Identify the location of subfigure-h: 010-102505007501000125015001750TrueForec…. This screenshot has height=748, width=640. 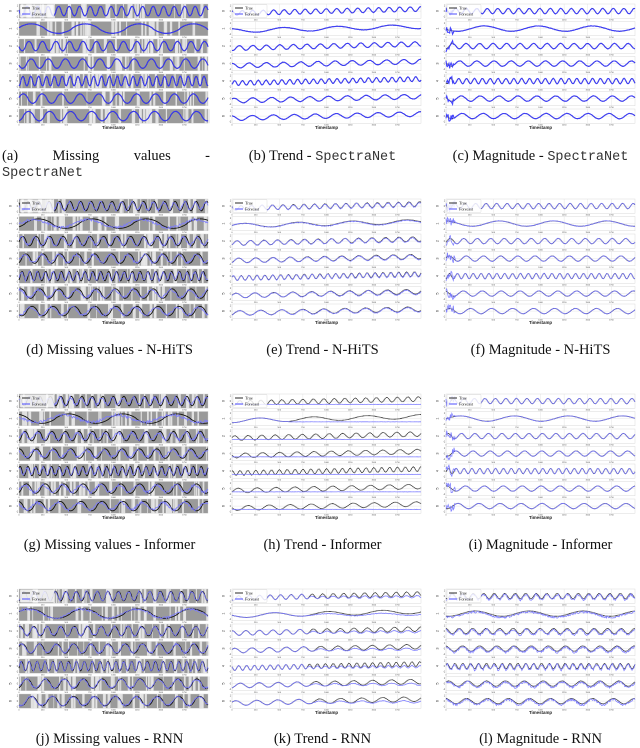
(323, 462).